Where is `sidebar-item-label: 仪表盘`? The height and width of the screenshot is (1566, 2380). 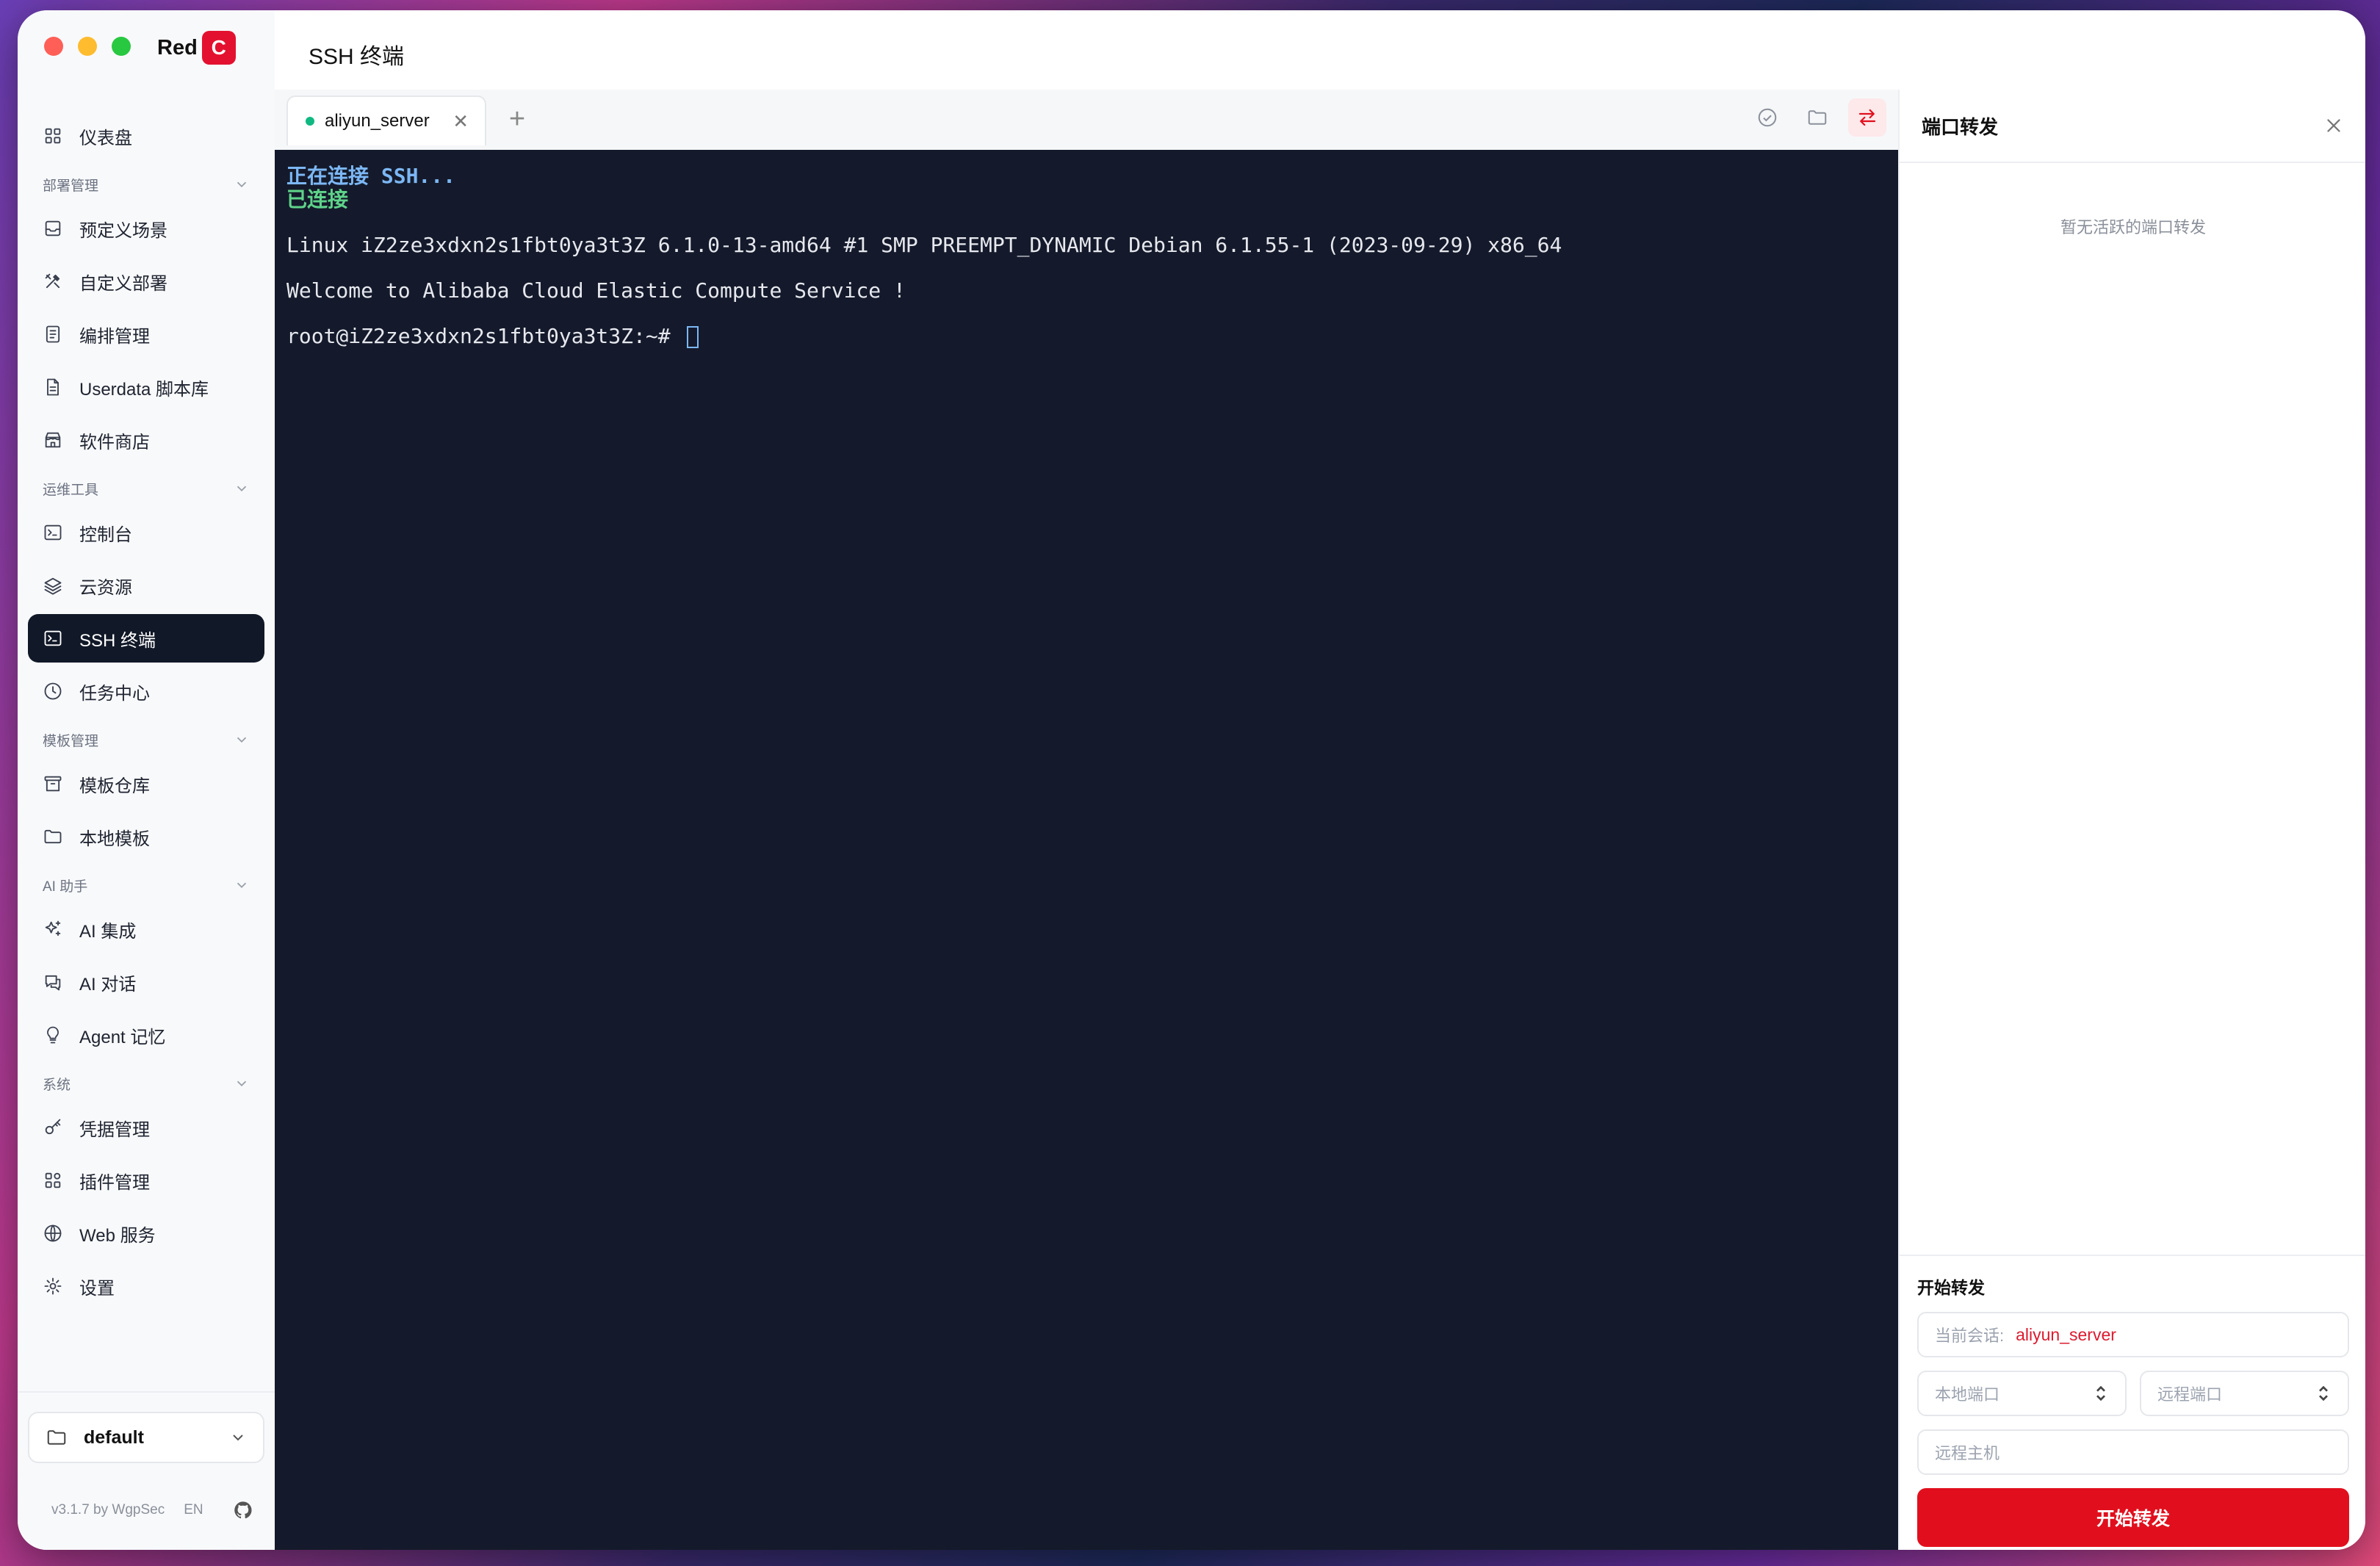
sidebar-item-label: 仪表盘 is located at coordinates (106, 138).